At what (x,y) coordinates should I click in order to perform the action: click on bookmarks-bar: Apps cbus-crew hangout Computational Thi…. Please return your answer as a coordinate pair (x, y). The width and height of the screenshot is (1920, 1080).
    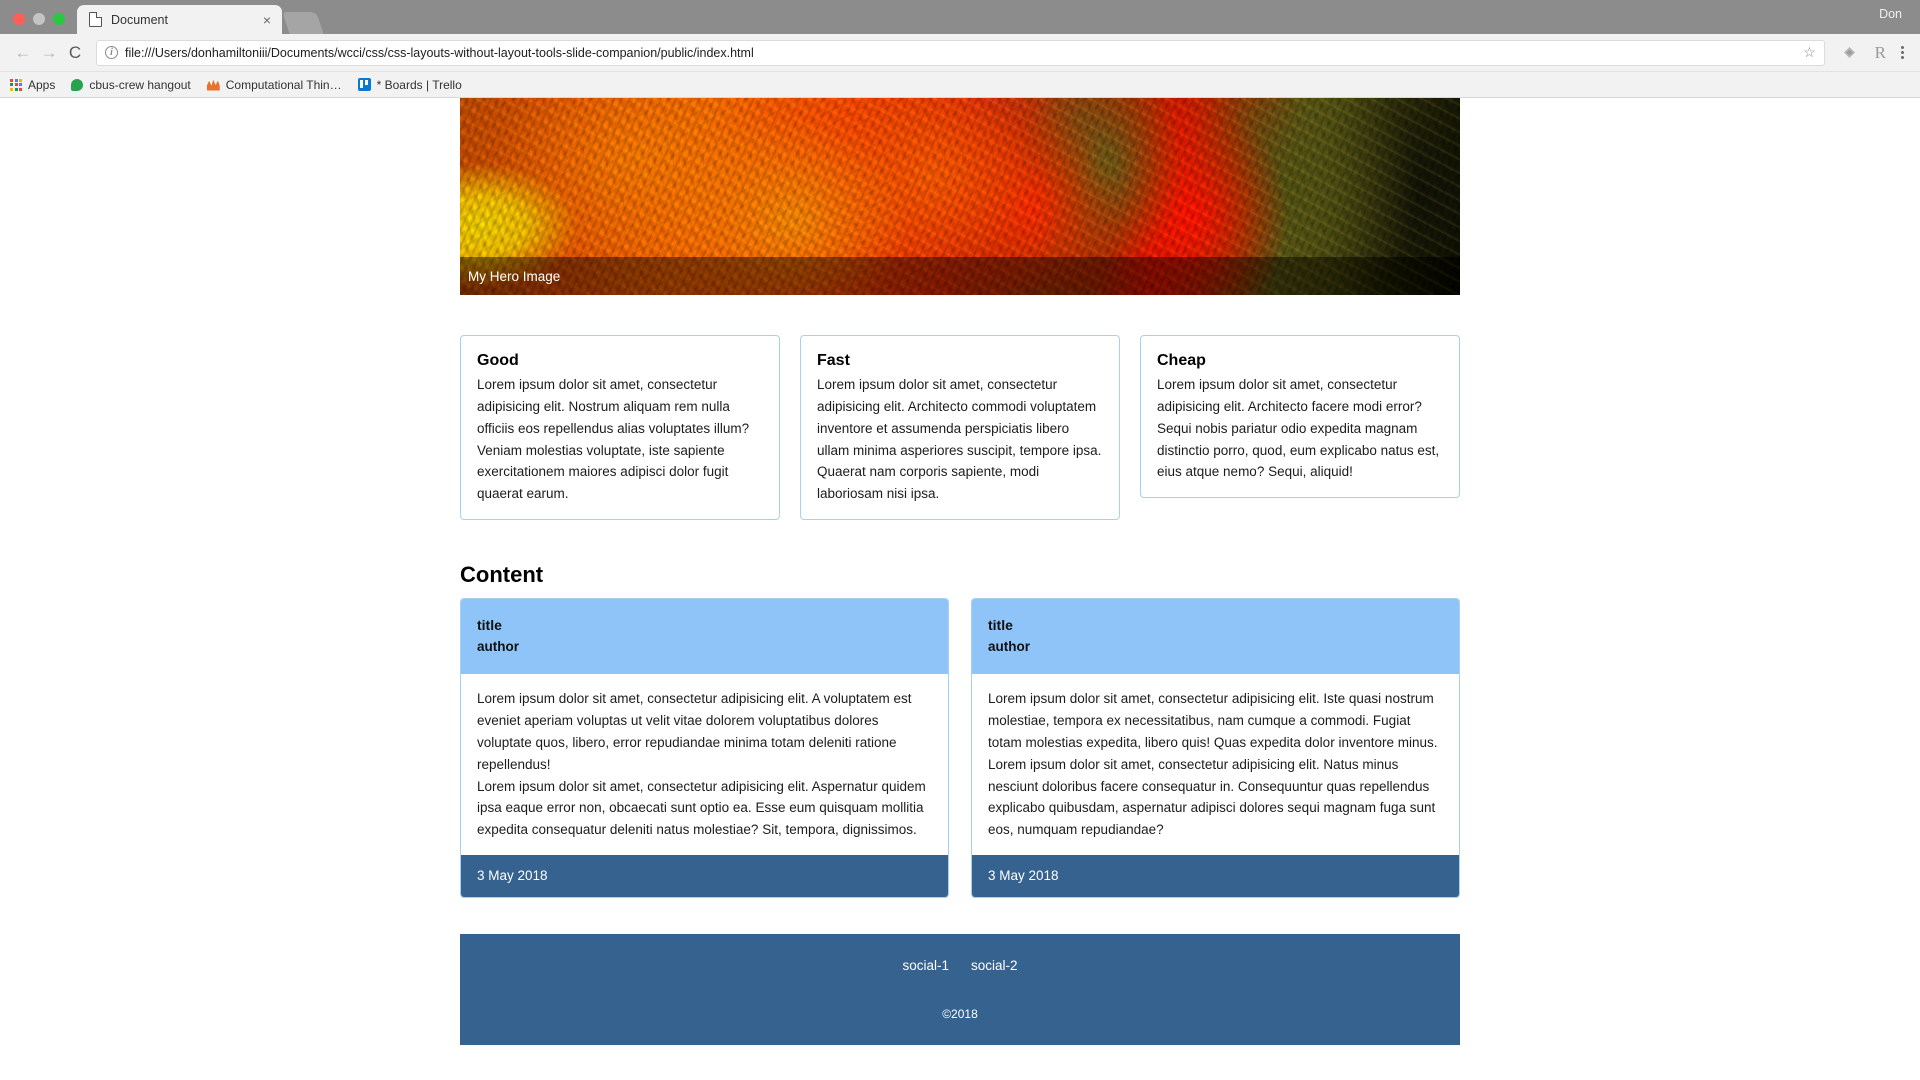
    Looking at the image, I should click on (960, 85).